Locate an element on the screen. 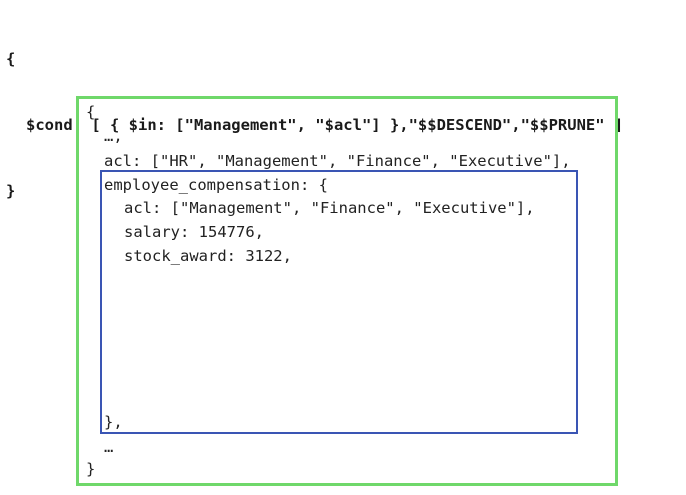  subdocument-key: employee_compensation: { is located at coordinates (216, 185).